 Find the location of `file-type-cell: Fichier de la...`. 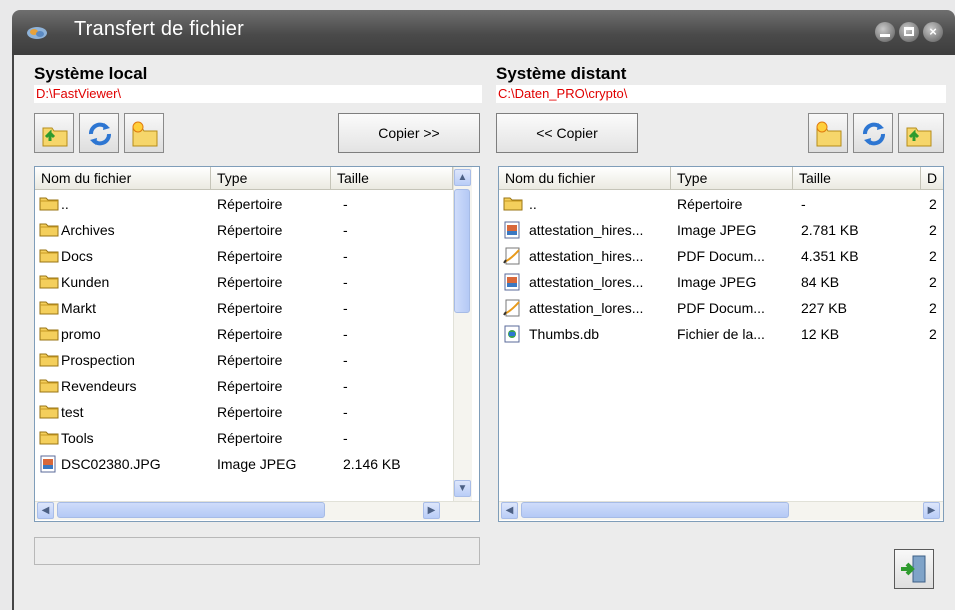

file-type-cell: Fichier de la... is located at coordinates (721, 334).